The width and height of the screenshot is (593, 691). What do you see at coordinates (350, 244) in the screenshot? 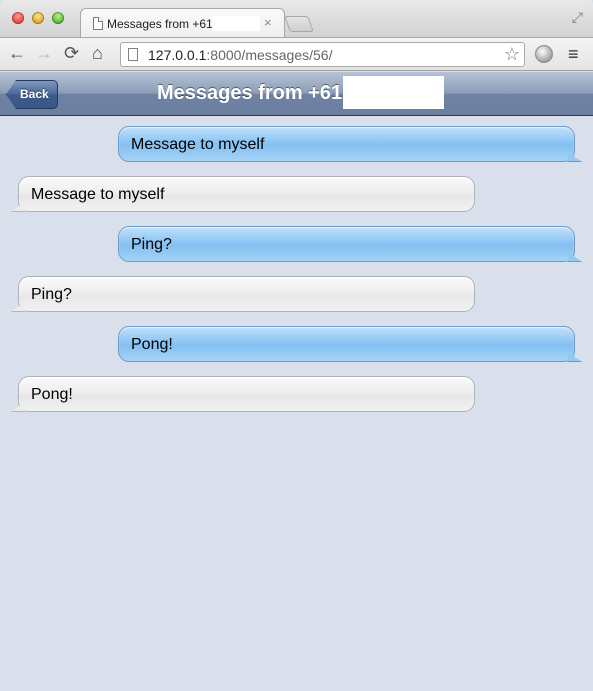
I see `message-bubble-sent: Ping?` at bounding box center [350, 244].